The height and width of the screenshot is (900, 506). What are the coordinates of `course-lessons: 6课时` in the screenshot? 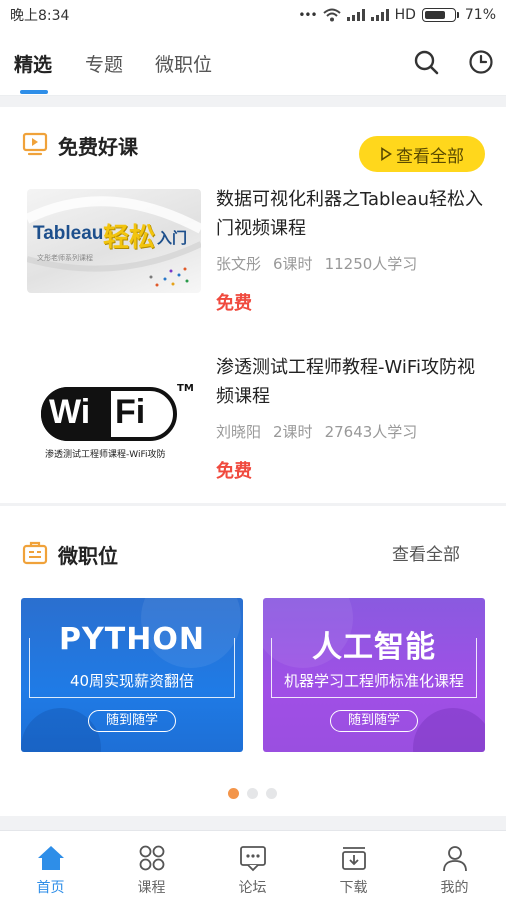 It's located at (293, 264).